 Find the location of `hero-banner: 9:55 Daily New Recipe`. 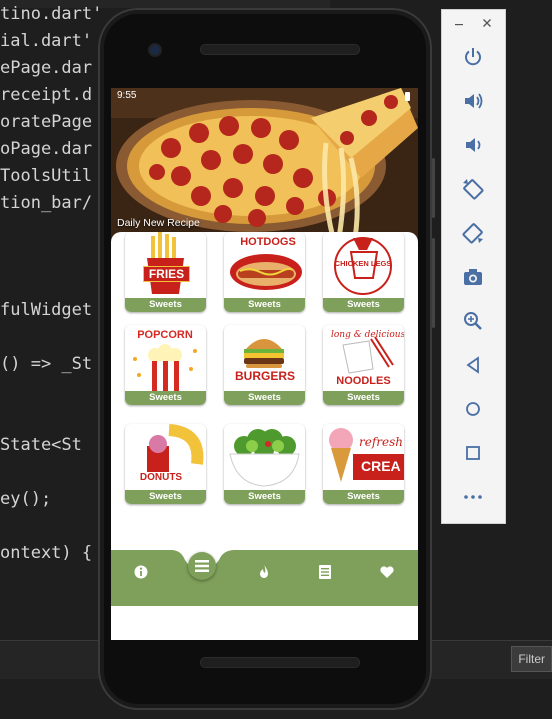

hero-banner: 9:55 Daily New Recipe is located at coordinates (264, 169).